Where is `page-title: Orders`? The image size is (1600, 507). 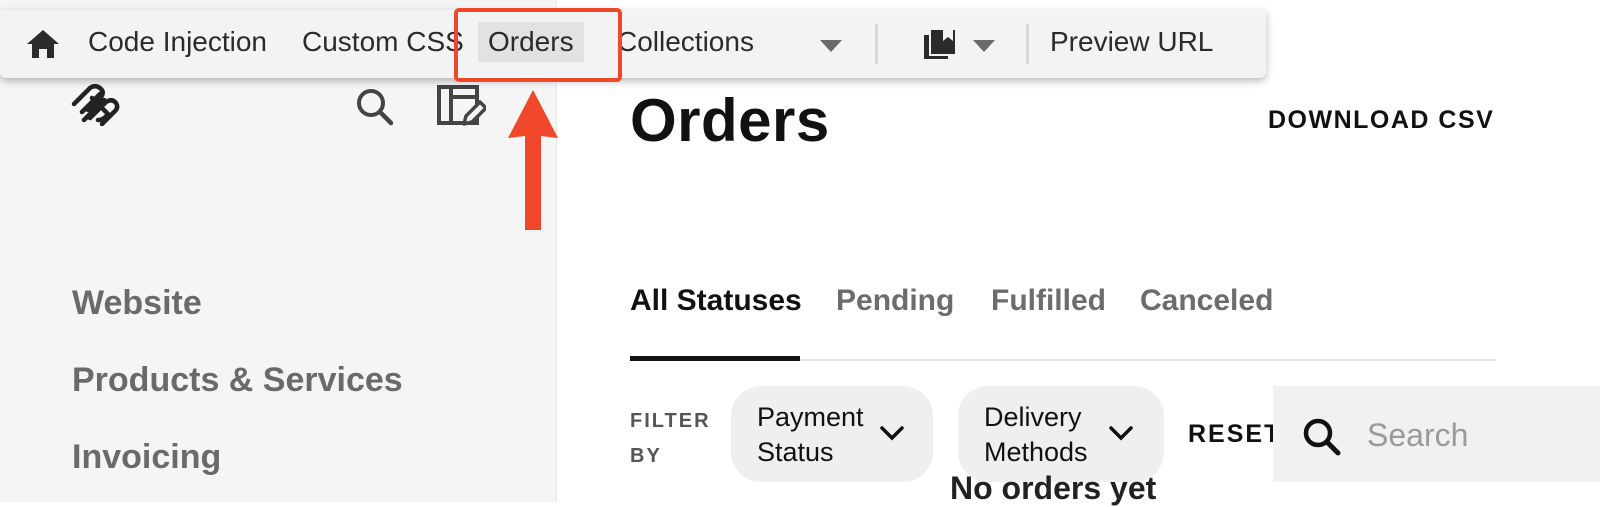 page-title: Orders is located at coordinates (730, 120).